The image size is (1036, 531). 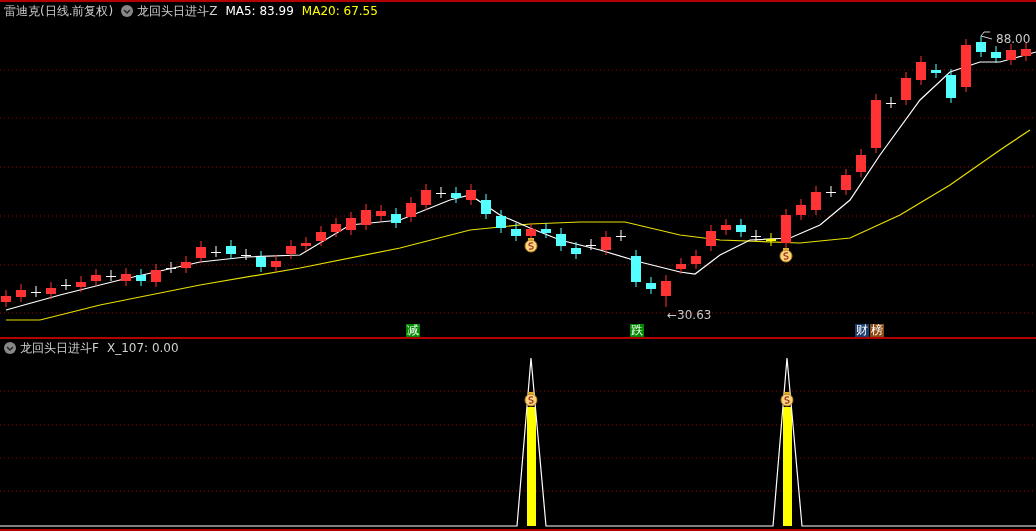 What do you see at coordinates (59, 11) in the screenshot?
I see `stock-title: 雷迪克(日线.前复权)` at bounding box center [59, 11].